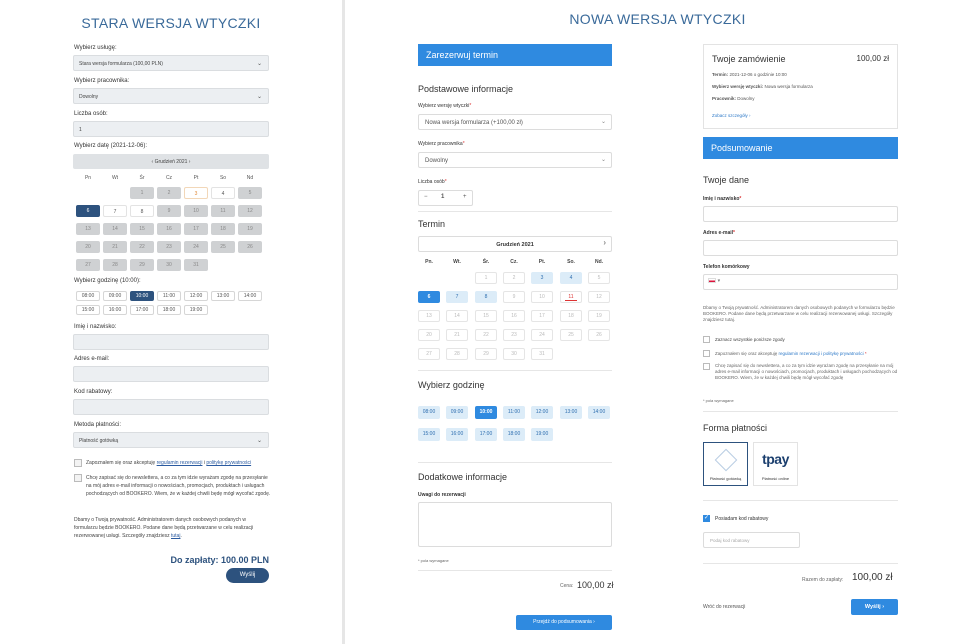 This screenshot has height=644, width=970. I want to click on pay-online-label: Płatność online, so click(775, 478).